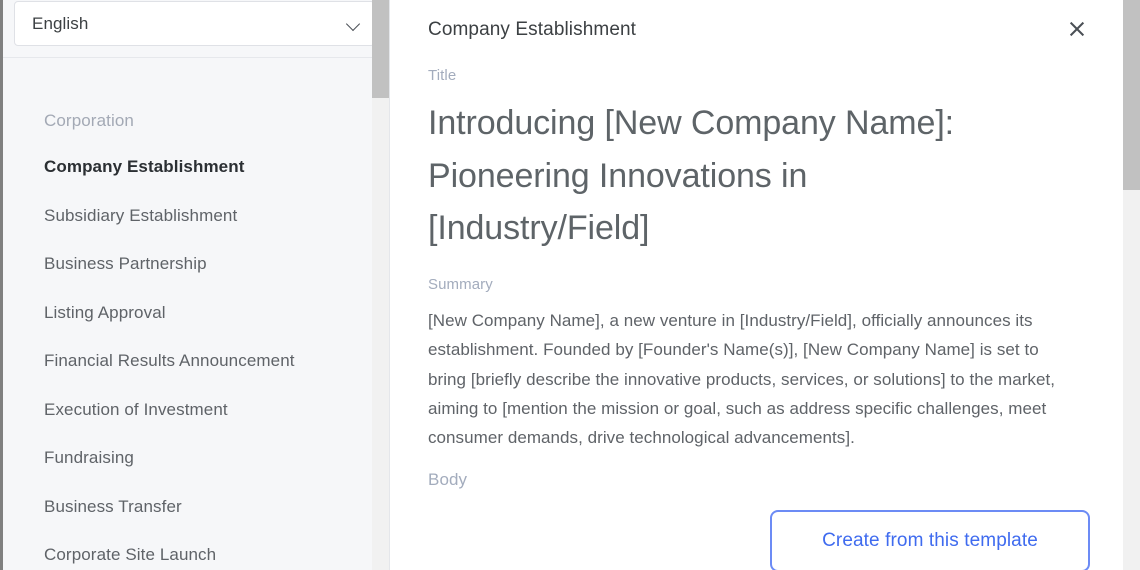 The width and height of the screenshot is (1140, 570). Describe the element at coordinates (194, 506) in the screenshot. I see `sidebar-item-business-transfer: Business Transfer` at that location.